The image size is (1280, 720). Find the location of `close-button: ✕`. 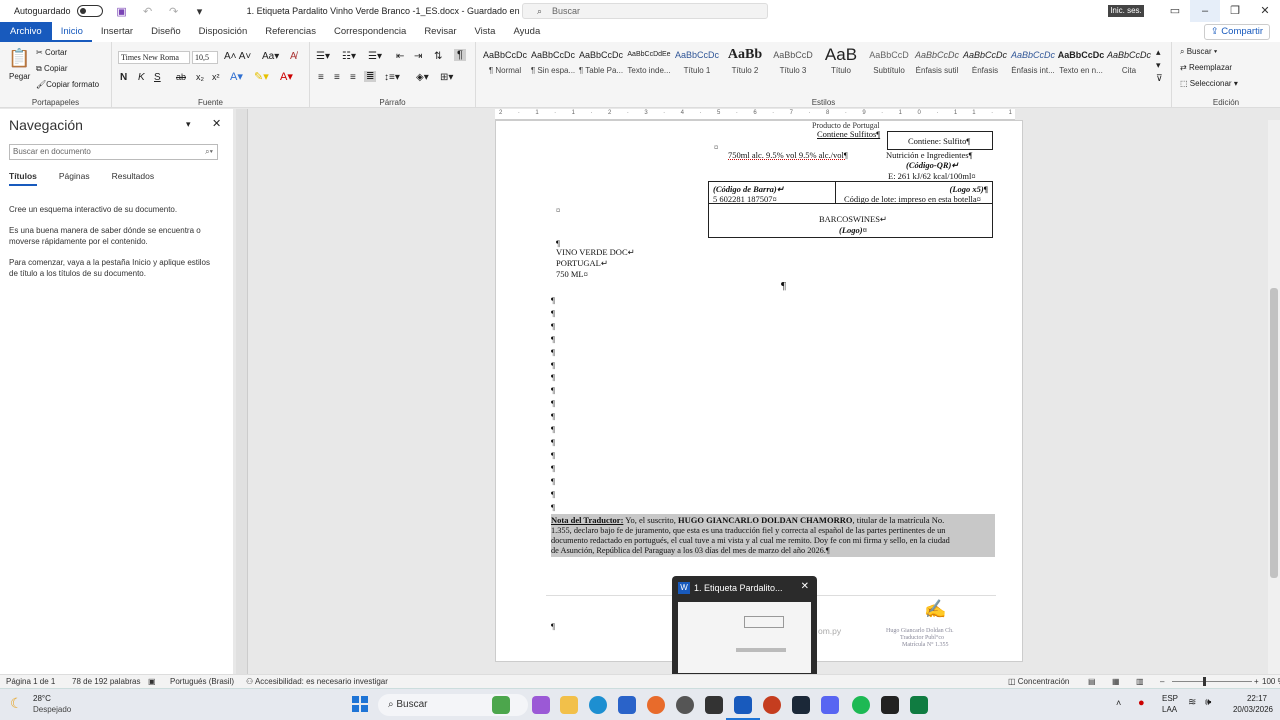

close-button: ✕ is located at coordinates (1265, 11).